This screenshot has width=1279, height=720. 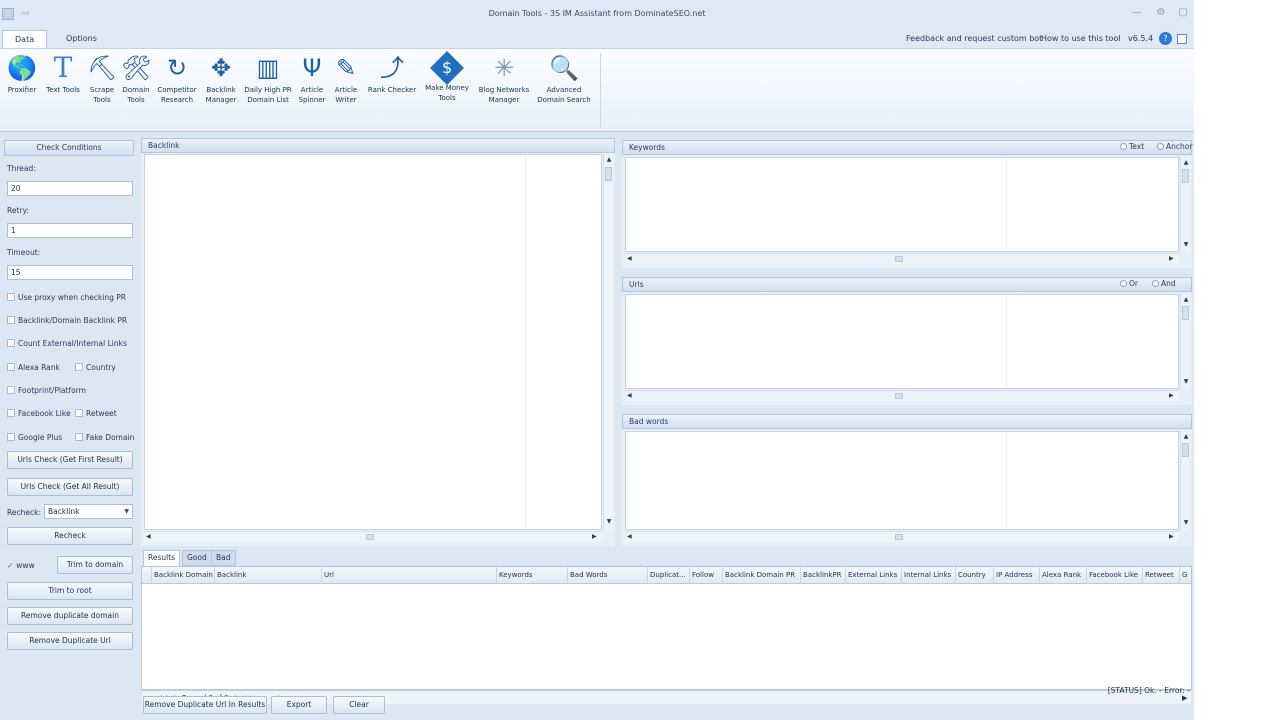 I want to click on alexa-rank-checkbox: Alexa Rank, so click(x=33, y=368).